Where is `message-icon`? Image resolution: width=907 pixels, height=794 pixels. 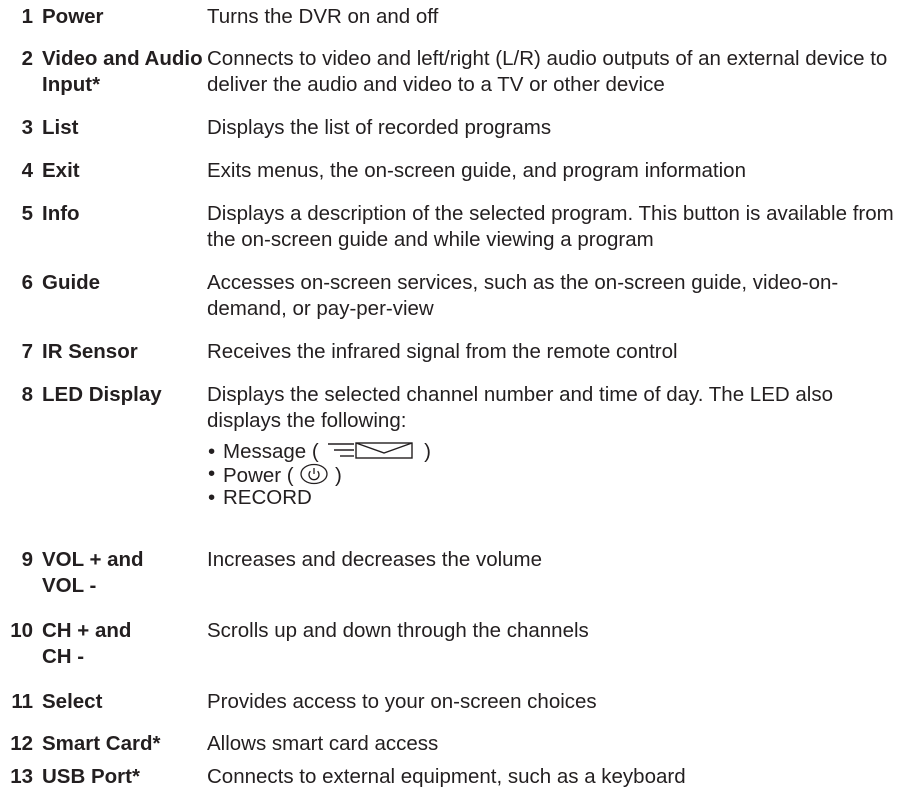
message-icon is located at coordinates (371, 450).